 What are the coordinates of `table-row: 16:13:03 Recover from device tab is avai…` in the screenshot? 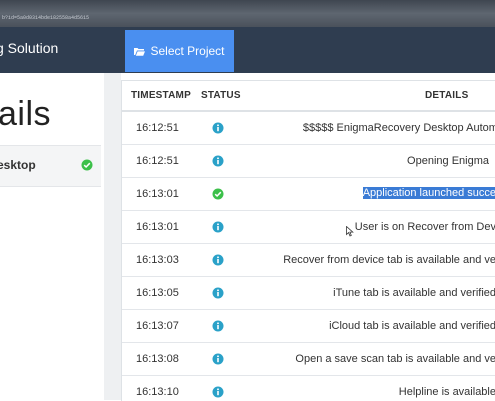 It's located at (308, 260).